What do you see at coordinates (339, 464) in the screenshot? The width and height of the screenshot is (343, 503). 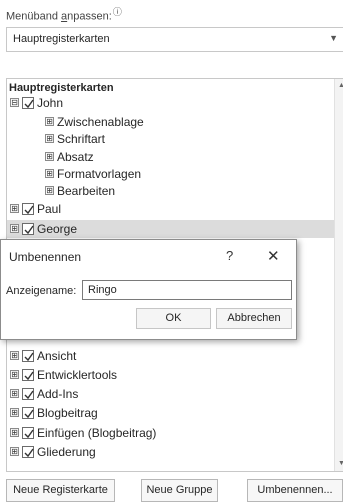 I see `scroll-down-icon: ▼` at bounding box center [339, 464].